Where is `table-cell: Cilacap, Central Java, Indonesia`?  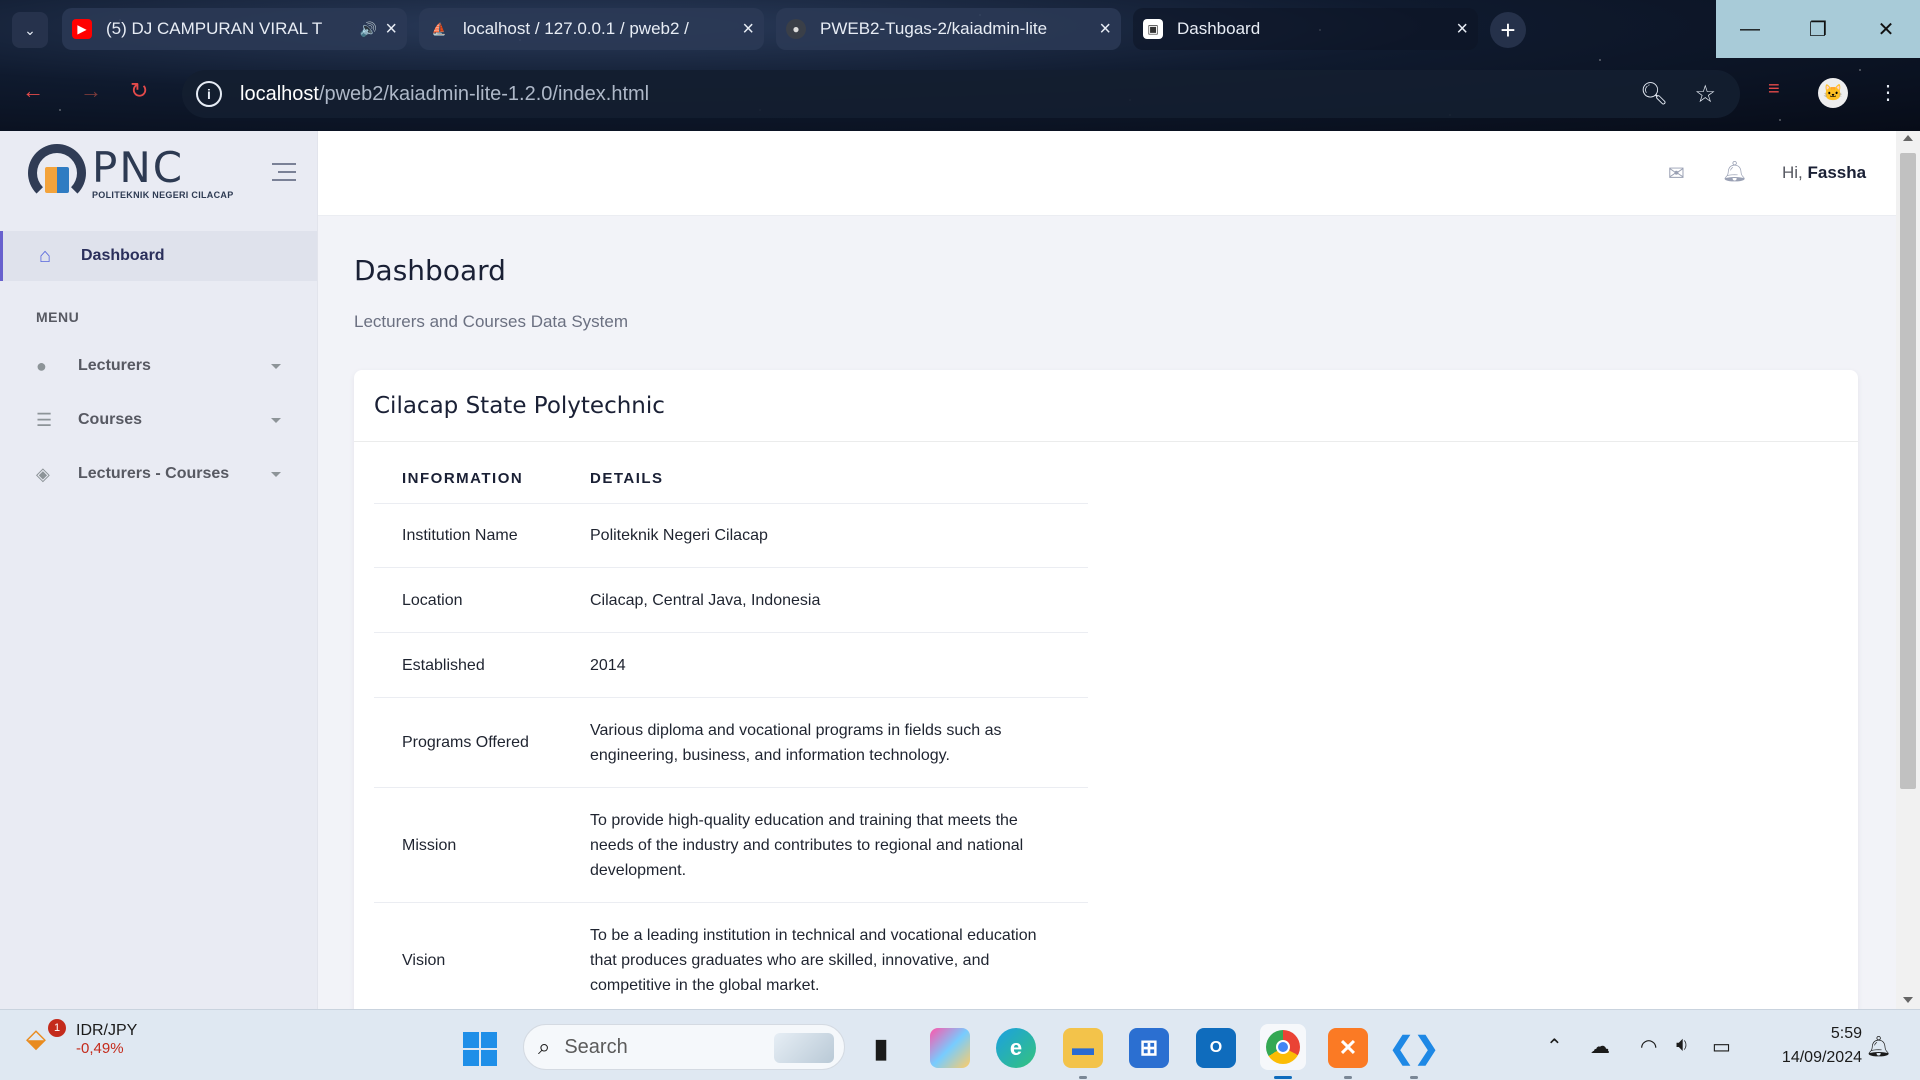
table-cell: Cilacap, Central Java, Indonesia is located at coordinates (825, 600).